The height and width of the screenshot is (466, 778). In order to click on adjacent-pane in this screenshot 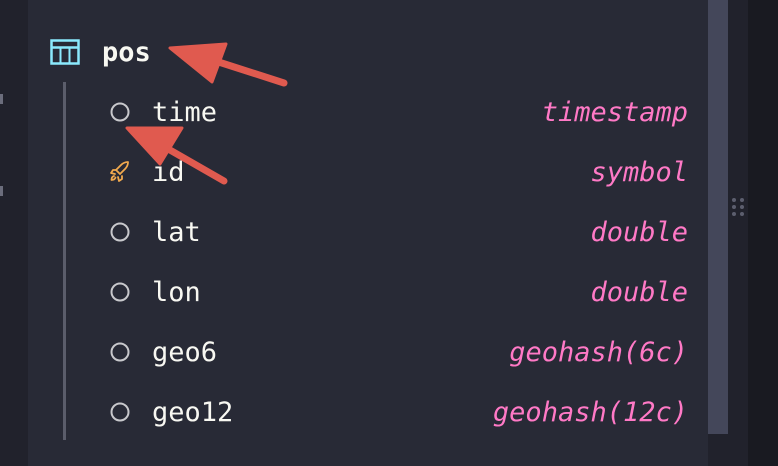, I will do `click(763, 233)`.